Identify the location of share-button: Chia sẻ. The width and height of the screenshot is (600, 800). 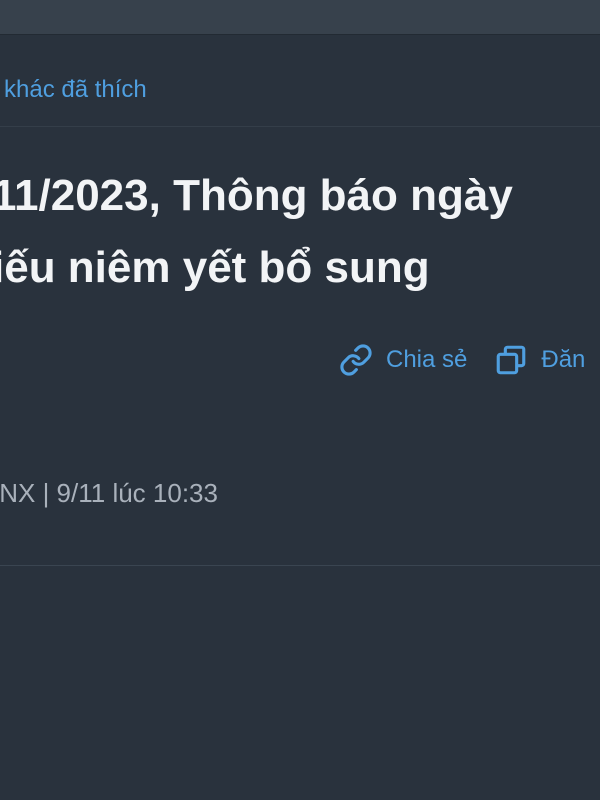
(402, 360).